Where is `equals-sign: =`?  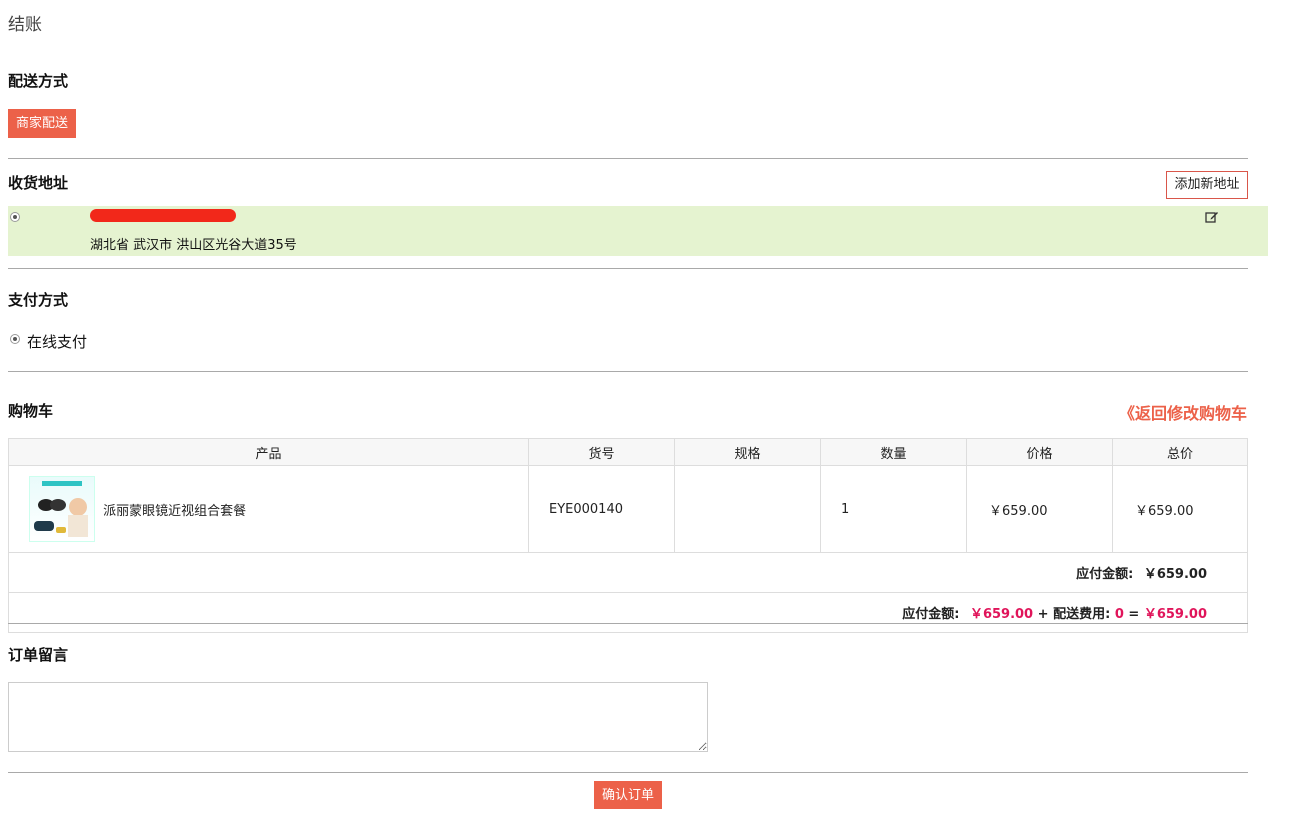 equals-sign: = is located at coordinates (1134, 614).